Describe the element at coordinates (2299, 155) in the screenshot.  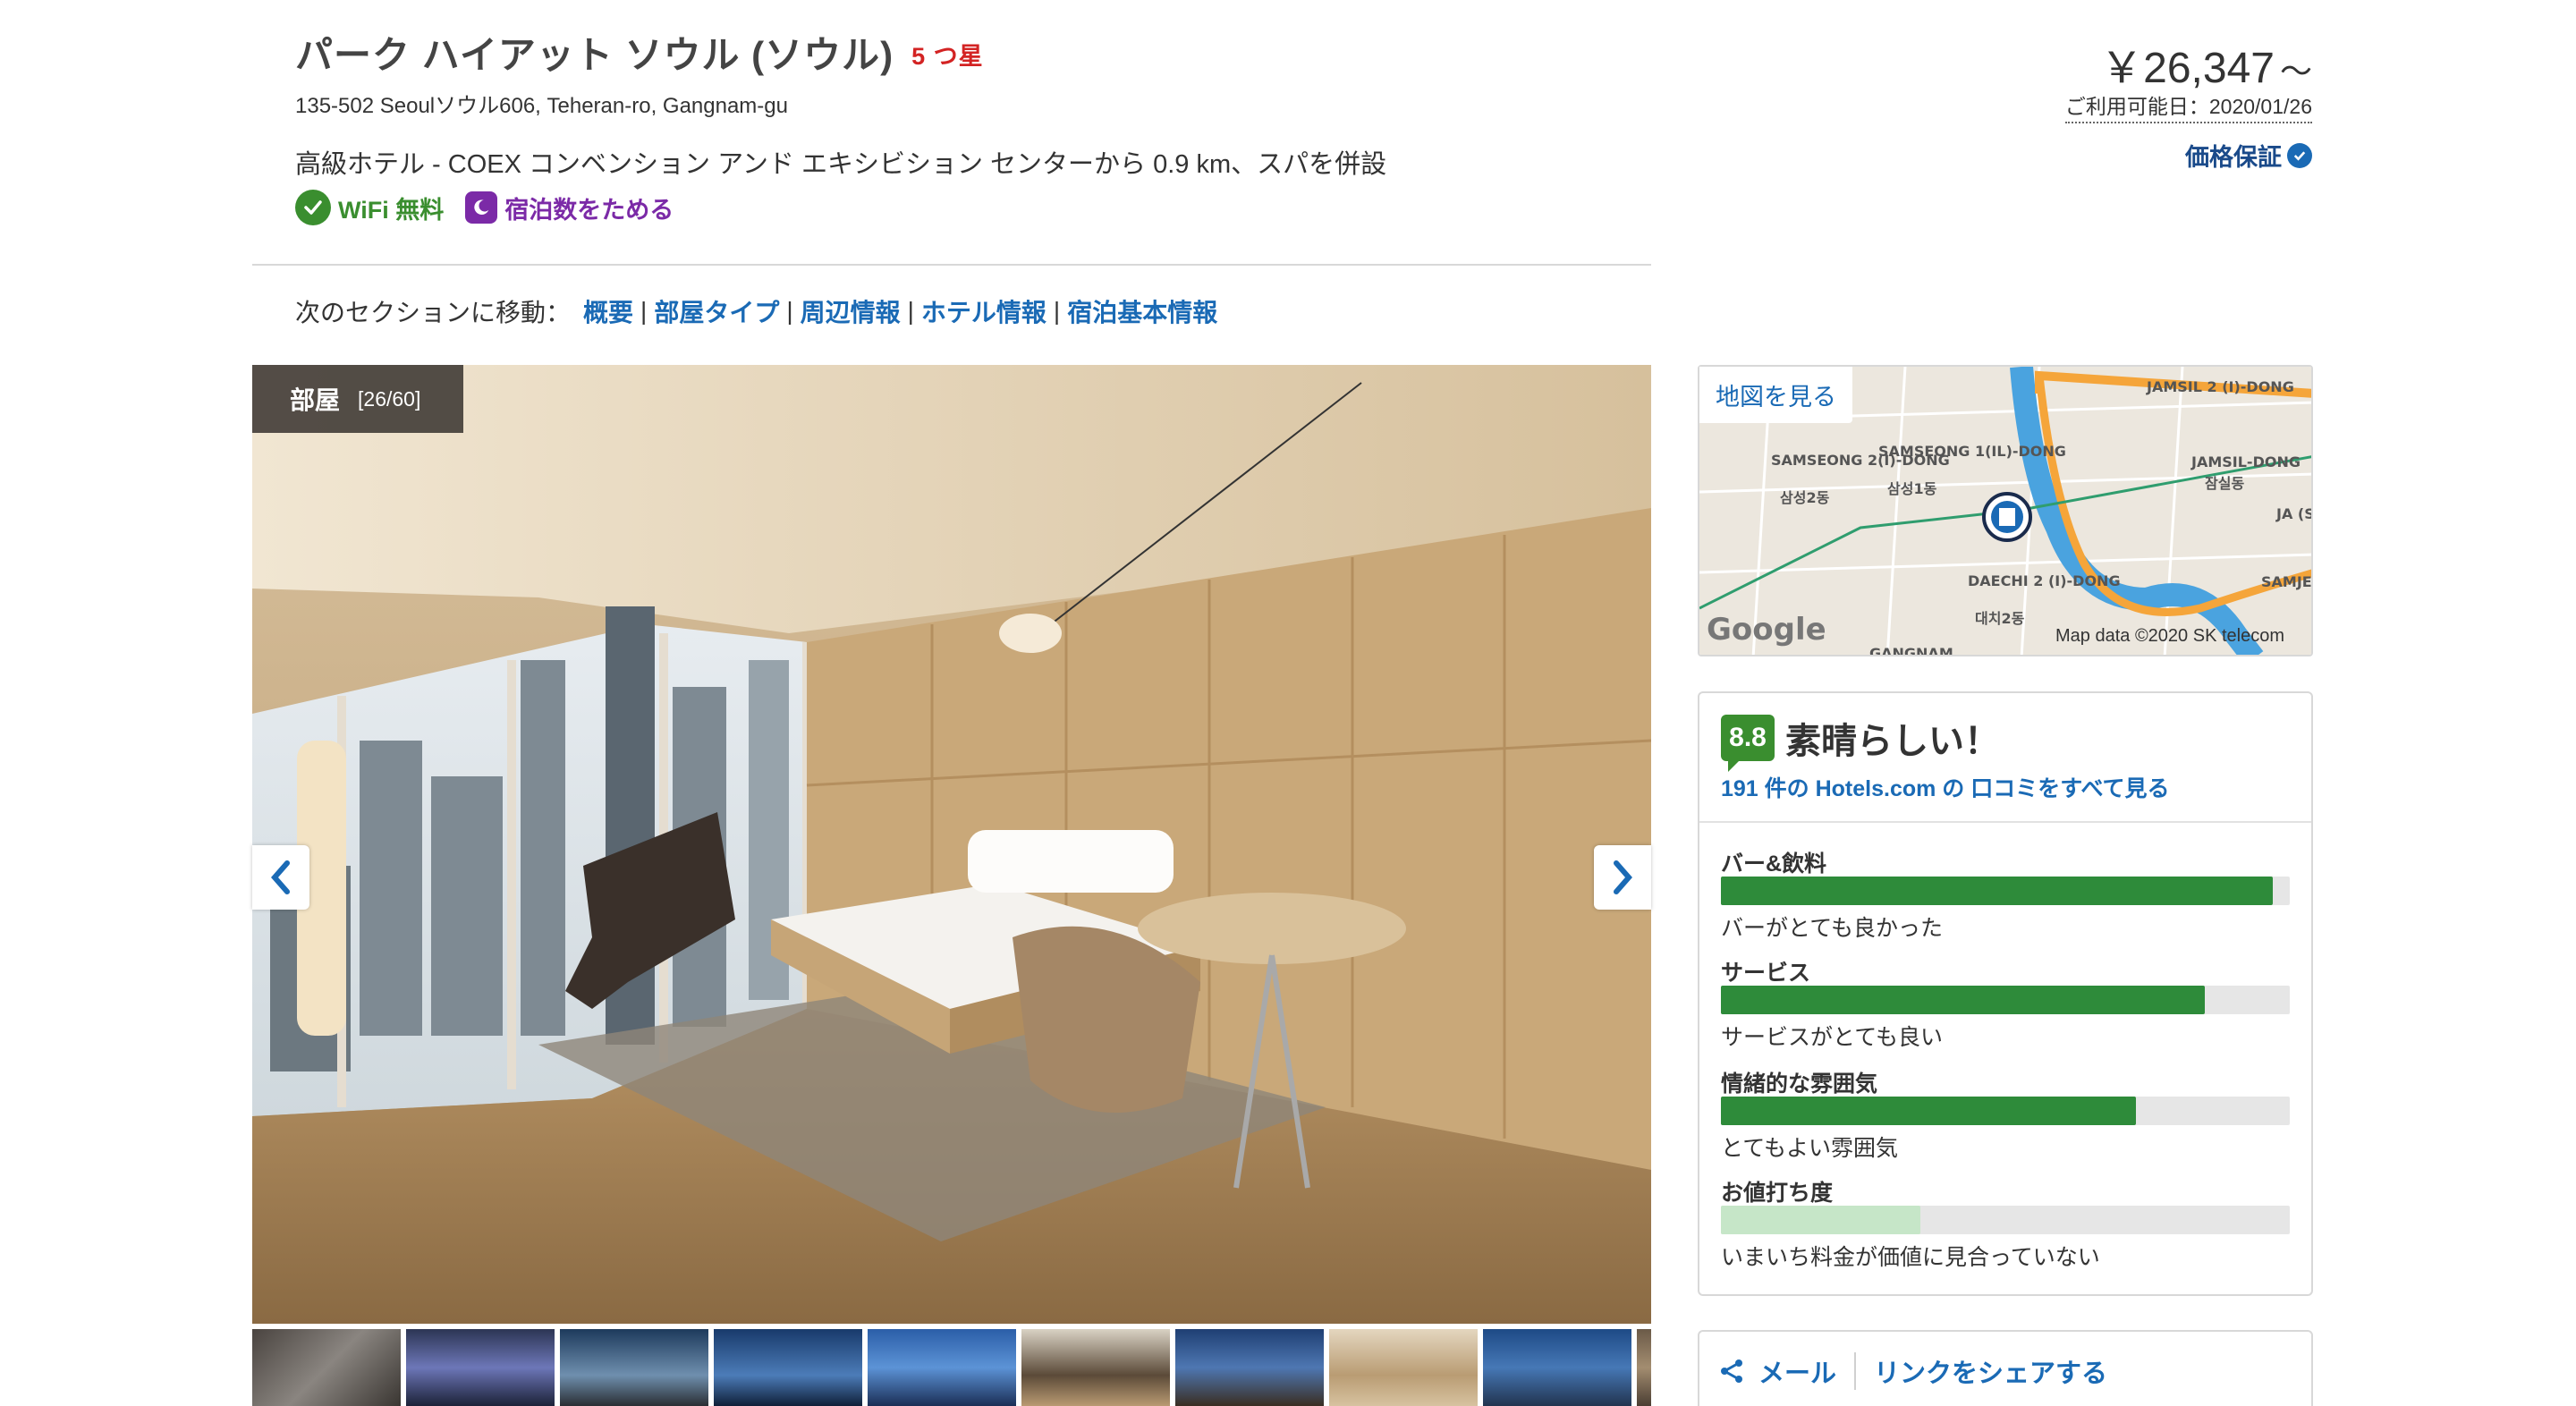
I see `guarantee-badge-icon` at that location.